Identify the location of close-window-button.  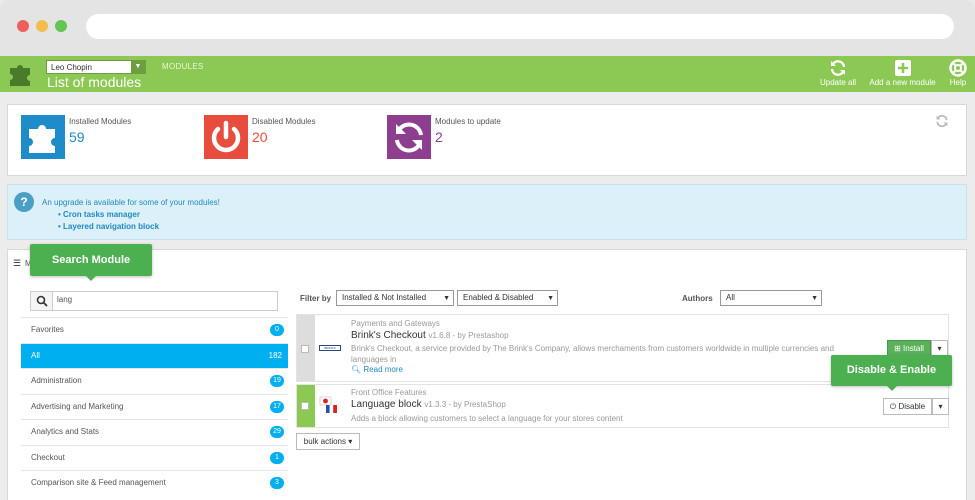
(23, 26).